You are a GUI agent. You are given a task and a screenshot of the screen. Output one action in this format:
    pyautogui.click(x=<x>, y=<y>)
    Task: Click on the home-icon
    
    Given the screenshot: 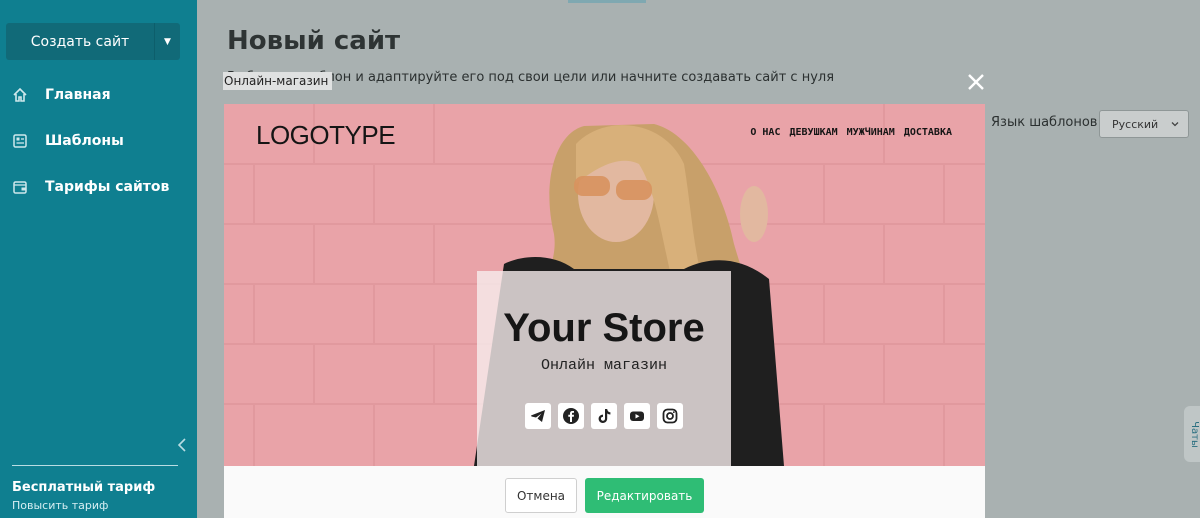 What is the action you would take?
    pyautogui.click(x=20, y=95)
    